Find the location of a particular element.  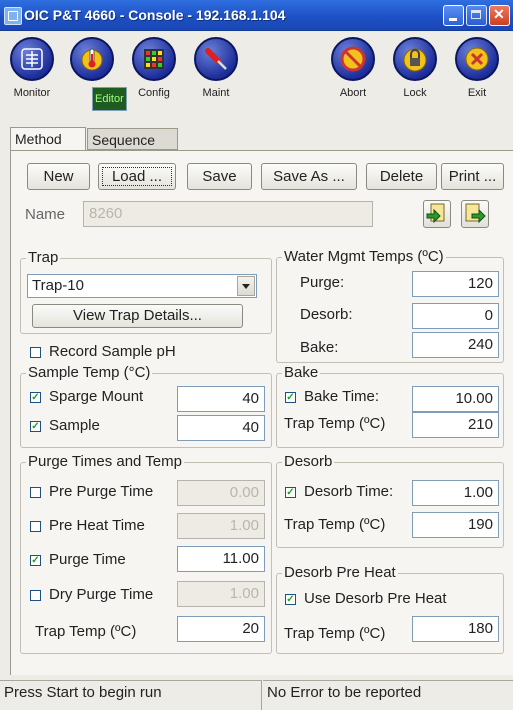

record-ph-label: Record Sample pH is located at coordinates (112, 351).